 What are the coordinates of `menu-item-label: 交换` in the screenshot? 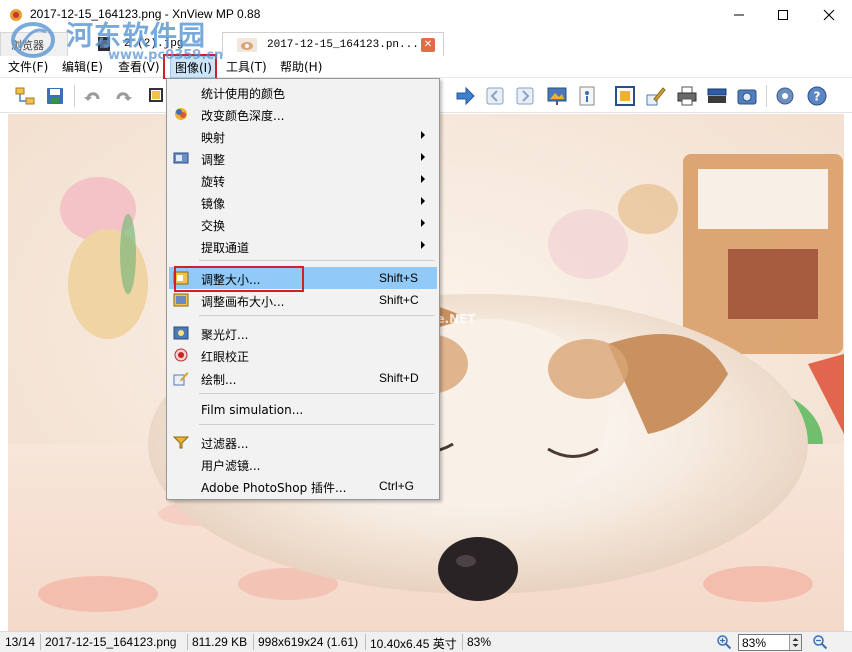 It's located at (213, 226).